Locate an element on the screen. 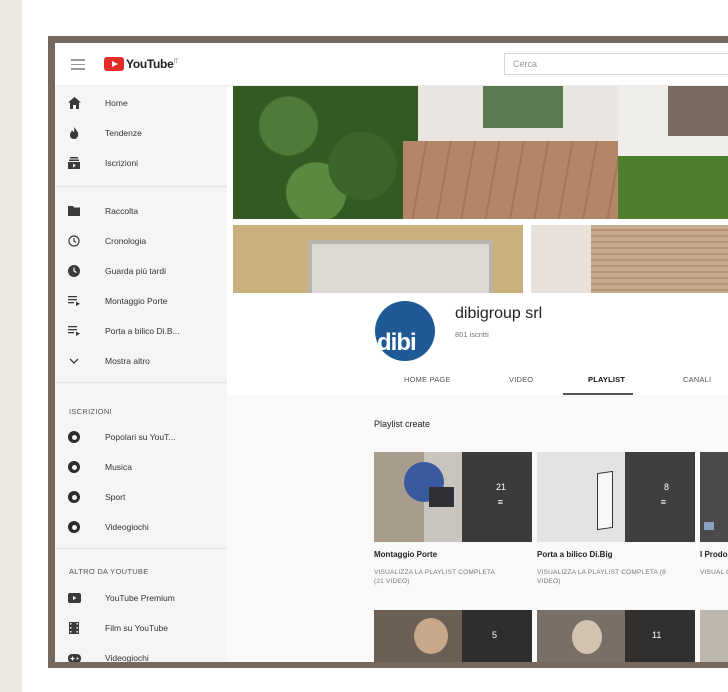  video-count: 8 is located at coordinates (666, 487).